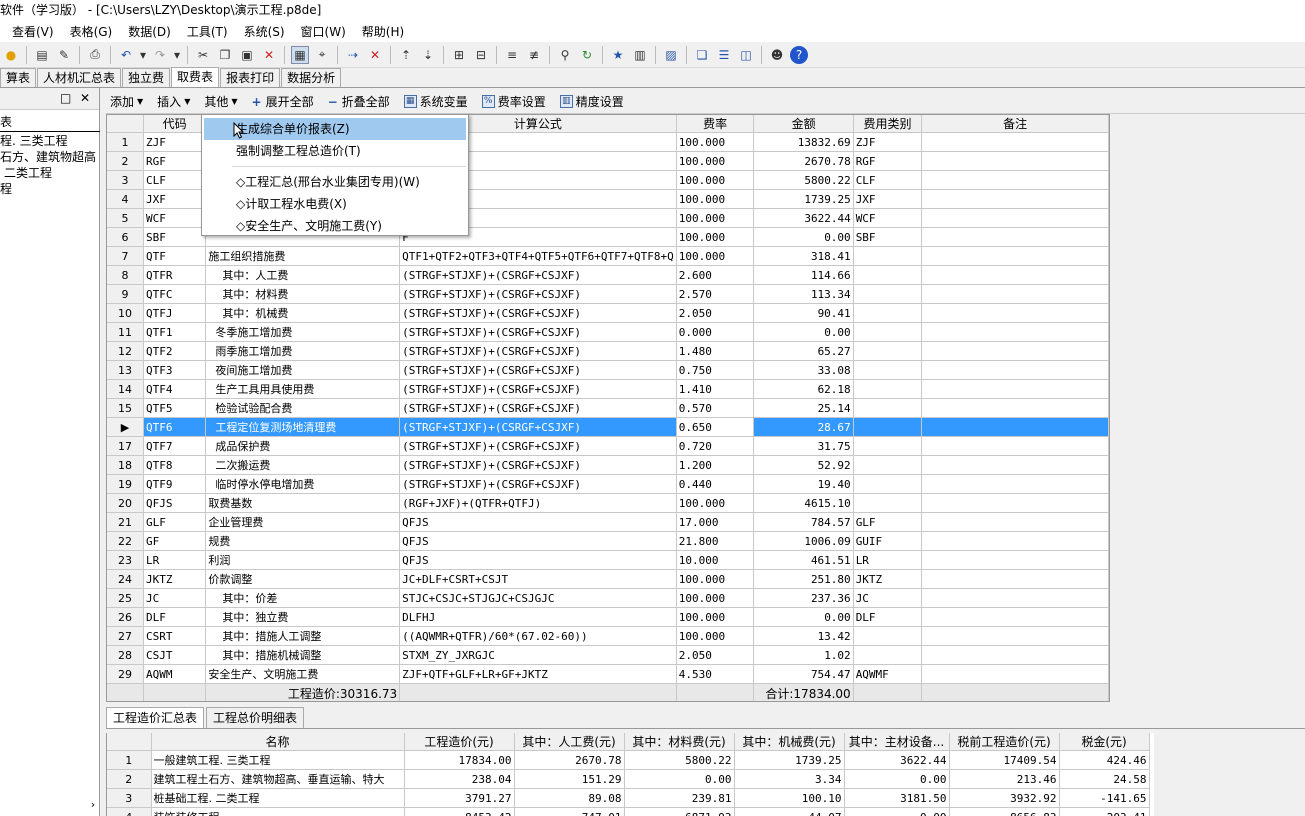 The image size is (1305, 816). What do you see at coordinates (143, 55) in the screenshot?
I see `chevron-down-icon: ▾` at bounding box center [143, 55].